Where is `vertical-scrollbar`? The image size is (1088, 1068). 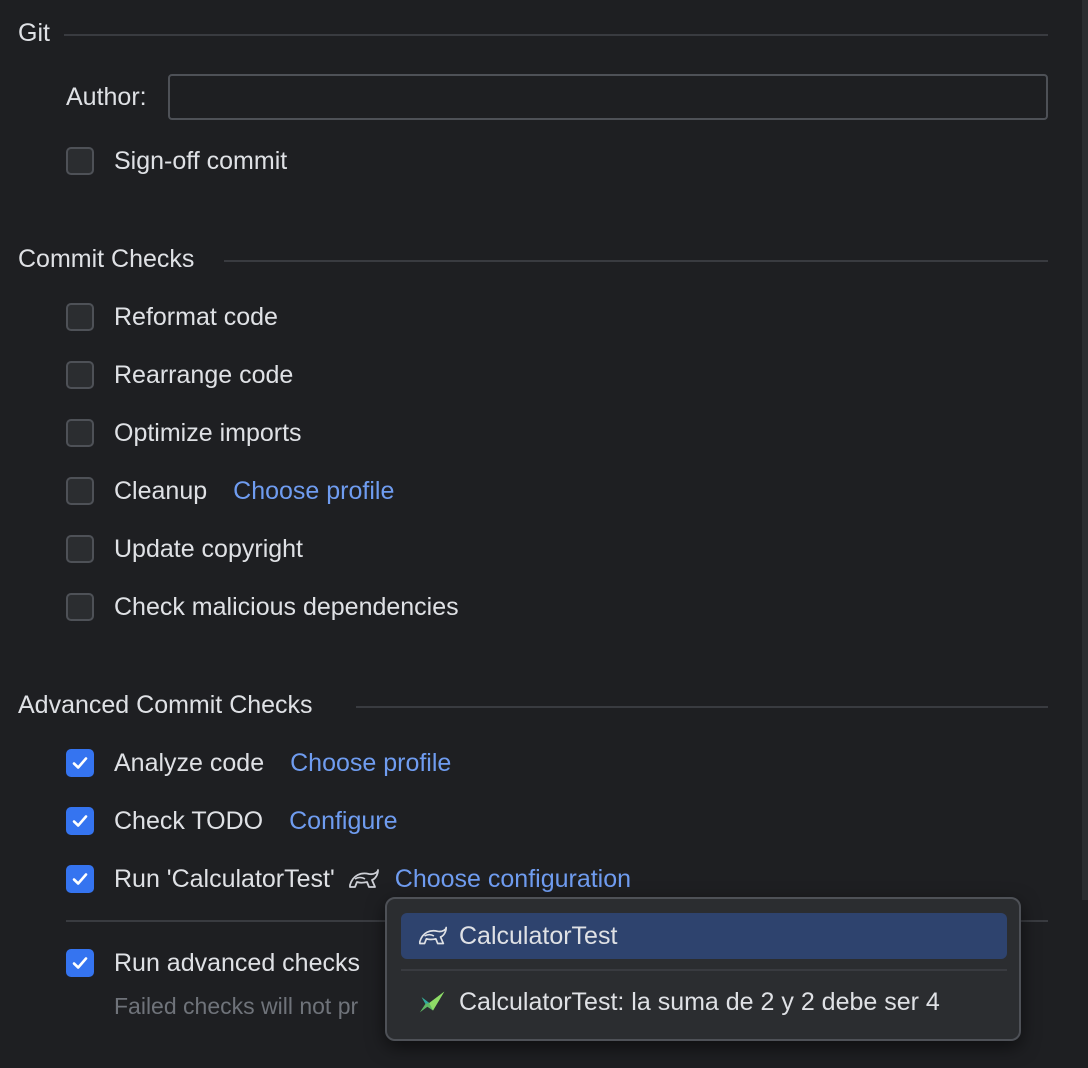
vertical-scrollbar is located at coordinates (1085, 450).